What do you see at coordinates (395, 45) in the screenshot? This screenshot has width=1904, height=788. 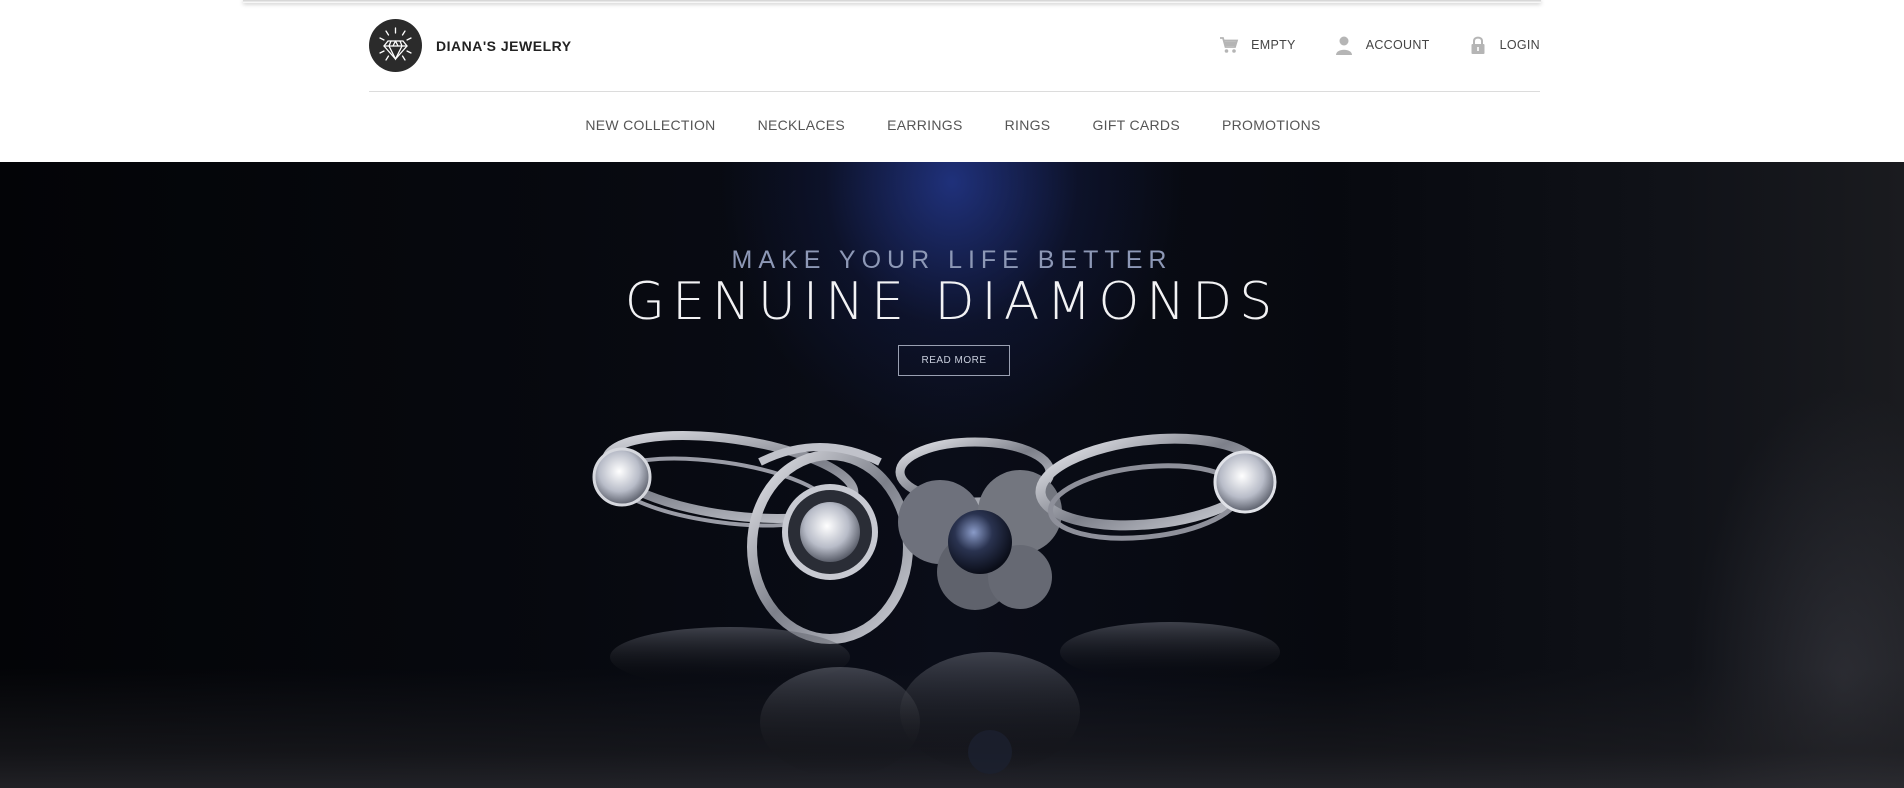 I see `diamond-icon` at bounding box center [395, 45].